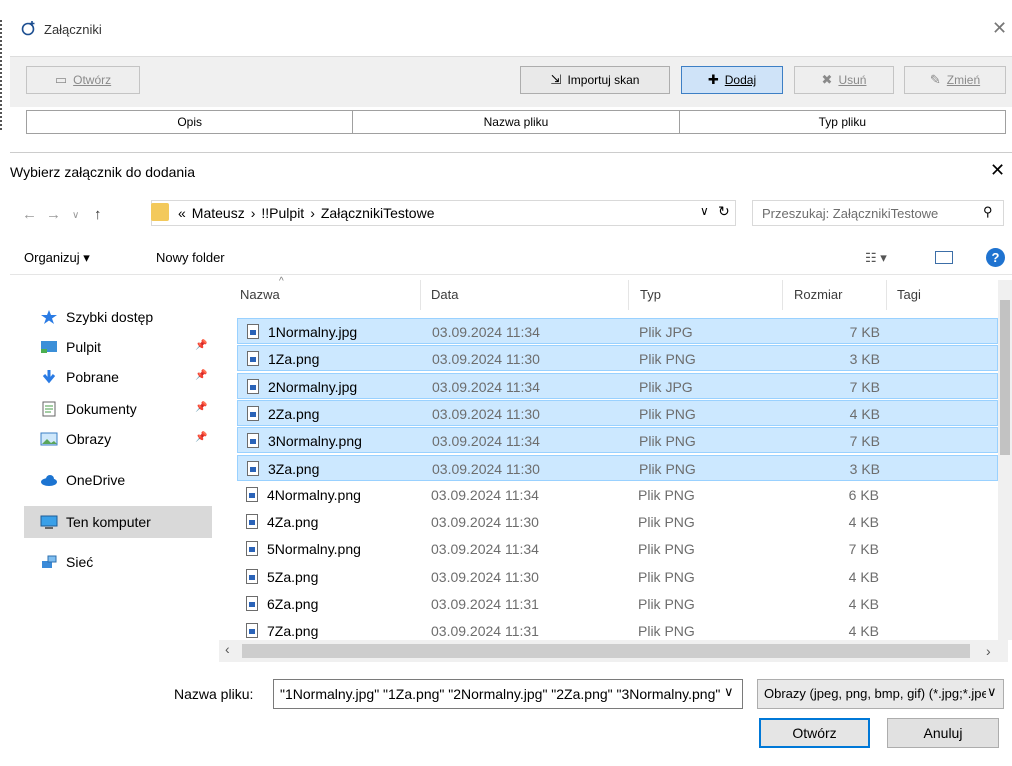 This screenshot has width=1012, height=766. What do you see at coordinates (281, 281) in the screenshot?
I see `sort-ascending-icon: ^` at bounding box center [281, 281].